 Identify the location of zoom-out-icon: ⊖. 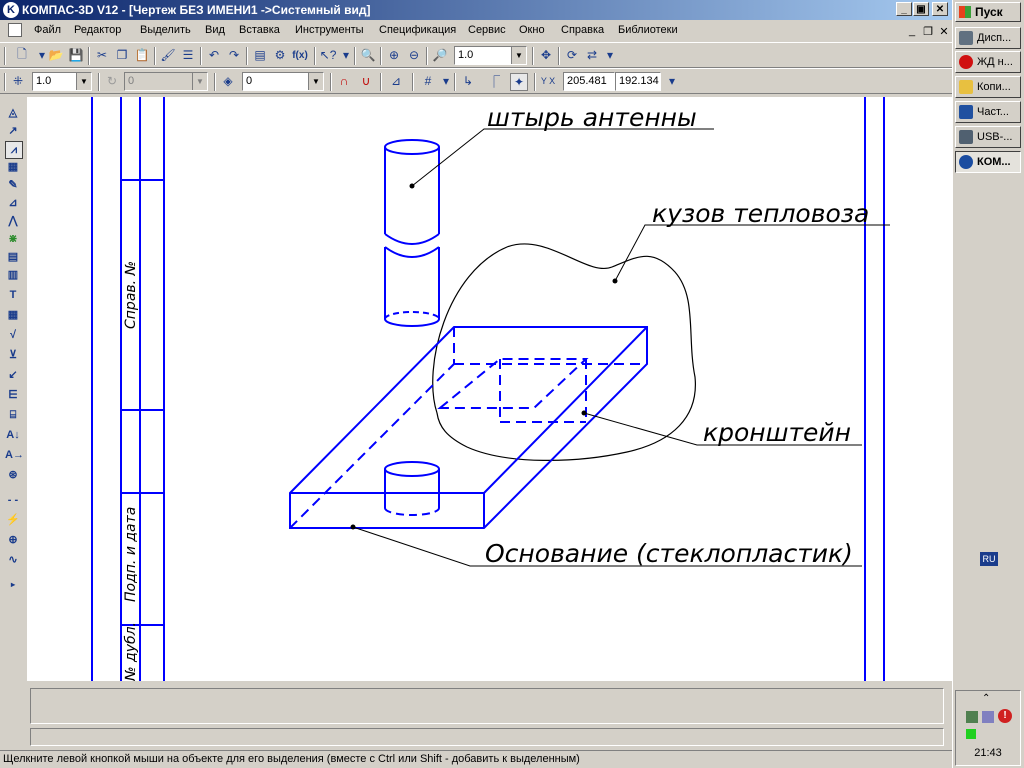
(414, 55).